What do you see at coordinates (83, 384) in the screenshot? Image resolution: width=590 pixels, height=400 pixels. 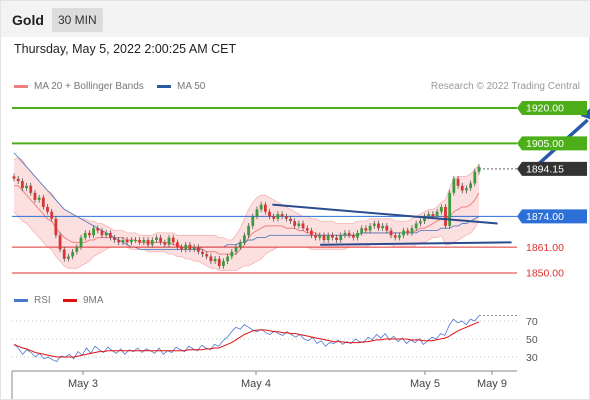 I see `x-tick-May-3: May 3` at bounding box center [83, 384].